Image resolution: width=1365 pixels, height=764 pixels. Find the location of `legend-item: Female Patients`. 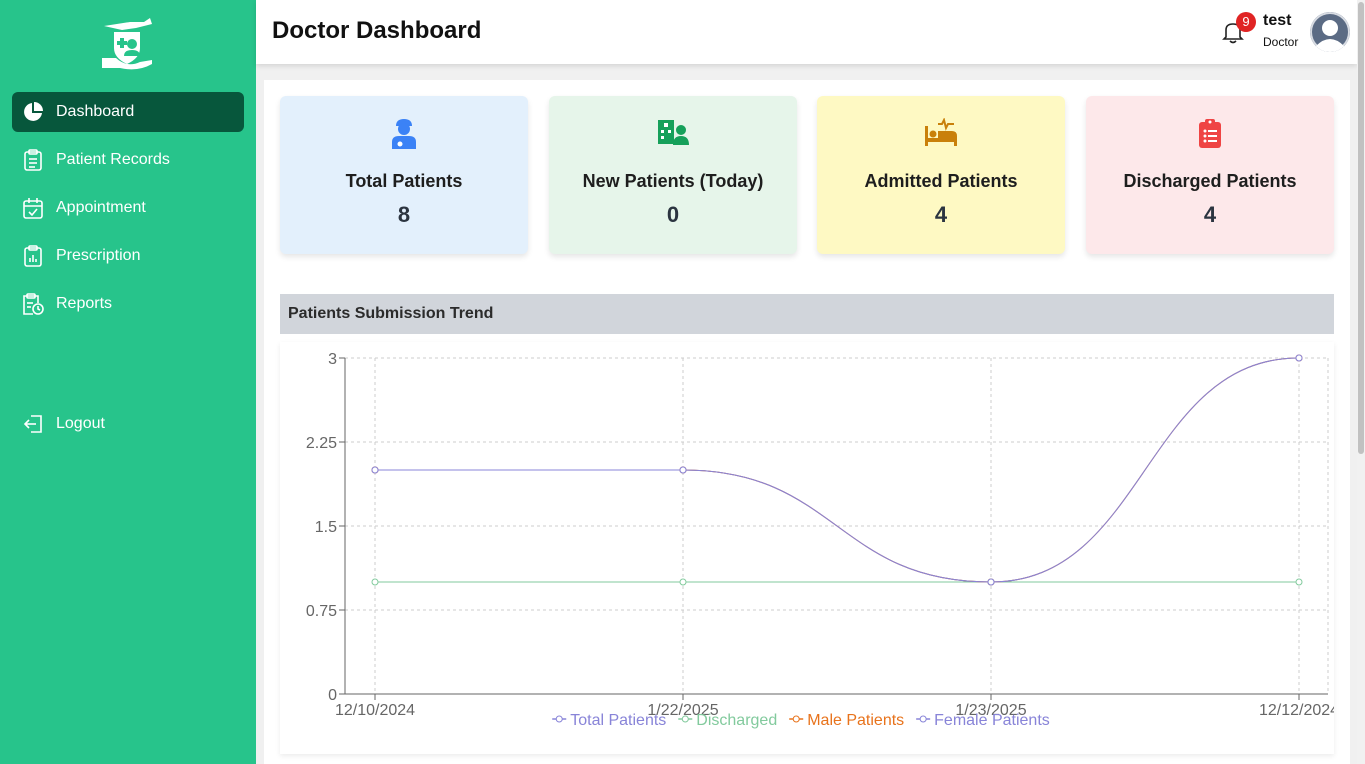

legend-item: Female Patients is located at coordinates (992, 720).